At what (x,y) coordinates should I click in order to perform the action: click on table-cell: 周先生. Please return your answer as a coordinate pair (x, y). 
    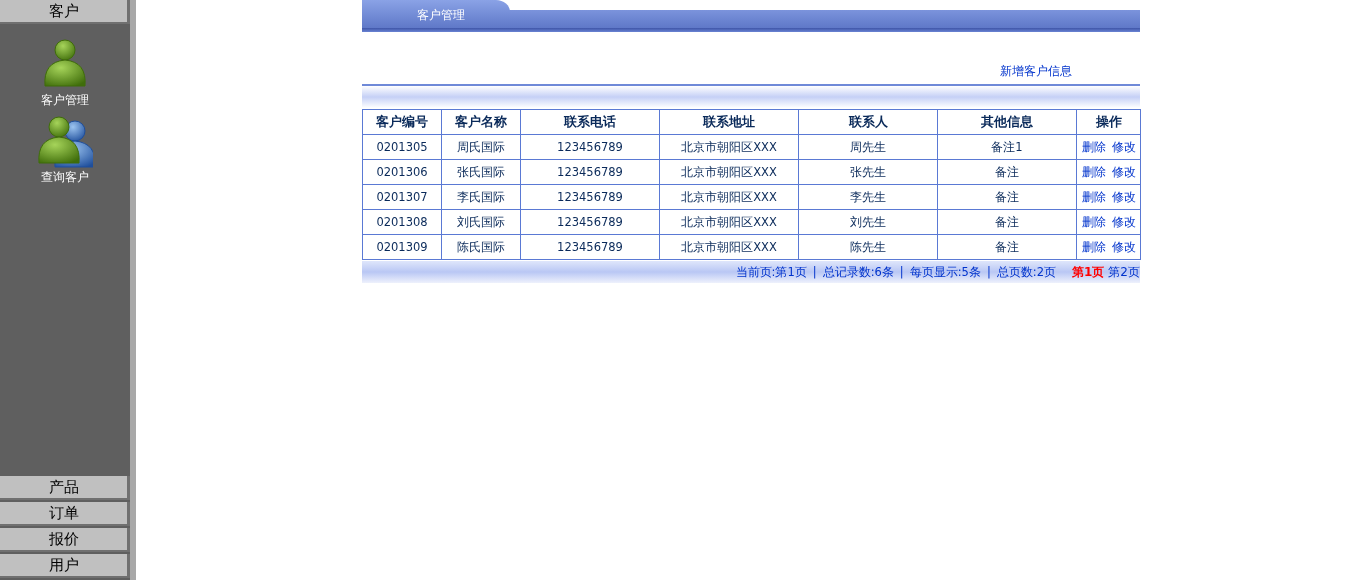
    Looking at the image, I should click on (868, 147).